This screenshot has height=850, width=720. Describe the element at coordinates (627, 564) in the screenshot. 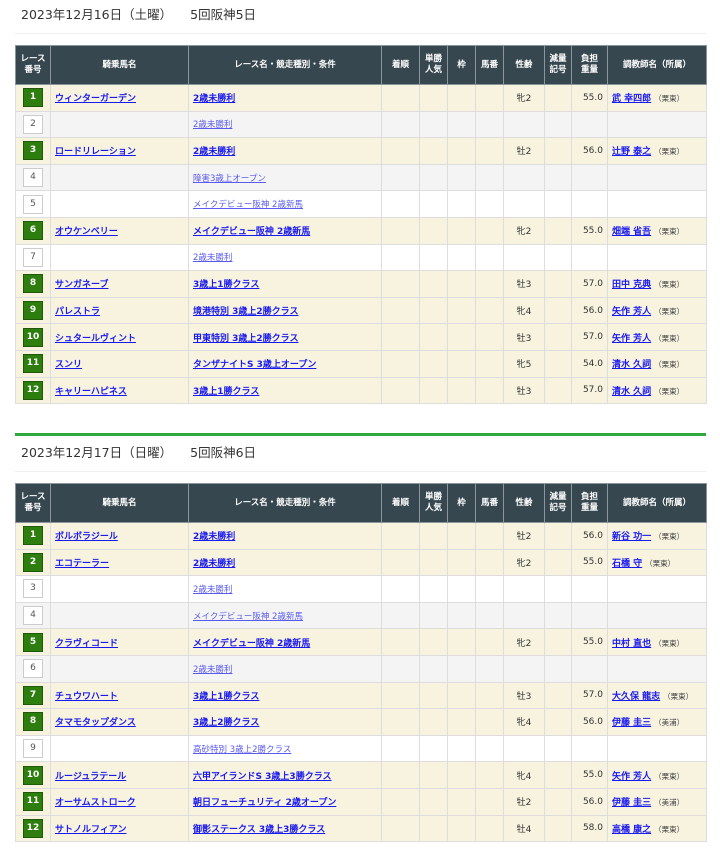

I see `trainer-link: 石橋 守` at that location.